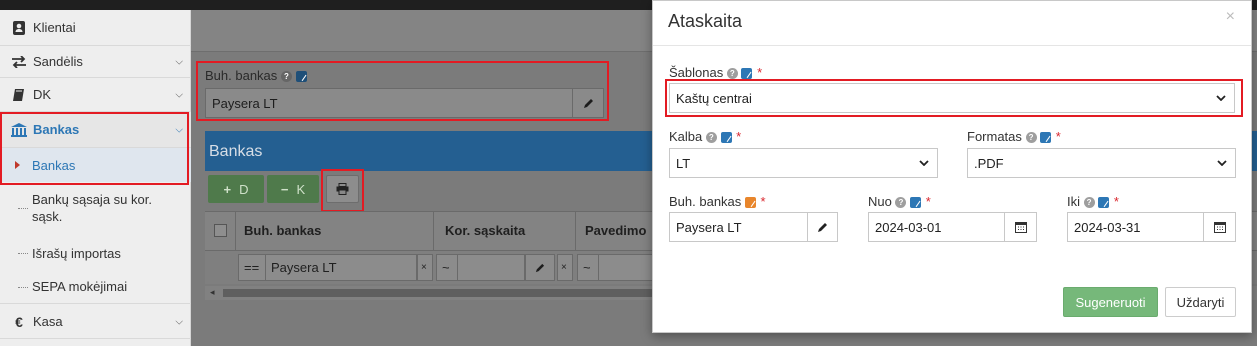 This screenshot has width=1257, height=346. I want to click on sidebar-subitem-sepa: SEPA mokėjimai, so click(95, 287).